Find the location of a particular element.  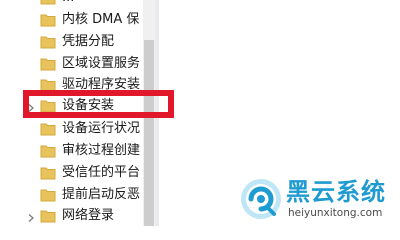

tree-item-label: 受信任的平台 is located at coordinates (101, 172).